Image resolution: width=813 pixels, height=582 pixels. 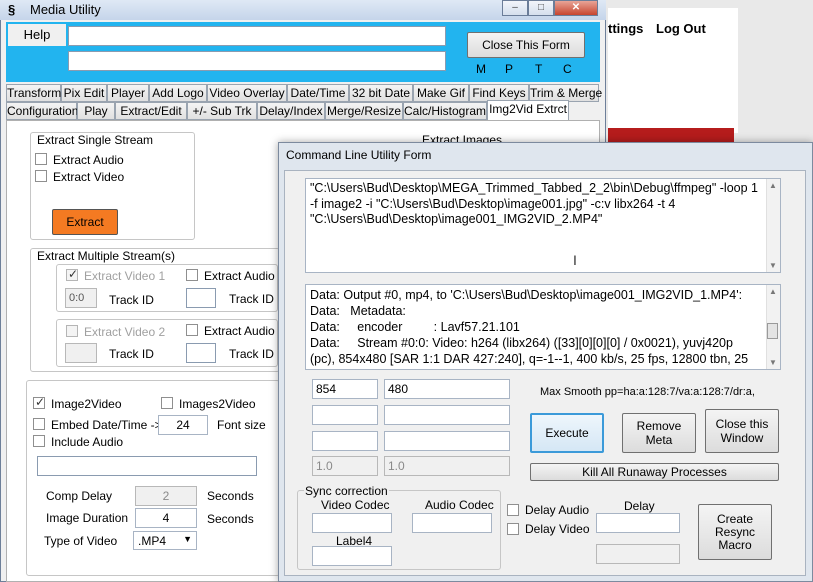 I want to click on remove-meta-button: Remove Meta, so click(x=659, y=433).